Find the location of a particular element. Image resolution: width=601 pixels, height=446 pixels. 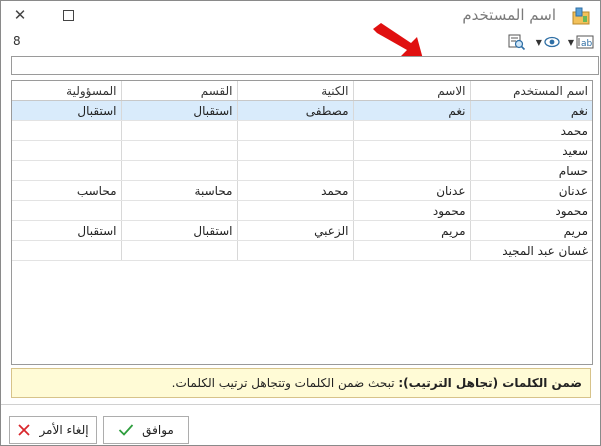

column-header-responsibility: المسؤولية is located at coordinates (67, 91).